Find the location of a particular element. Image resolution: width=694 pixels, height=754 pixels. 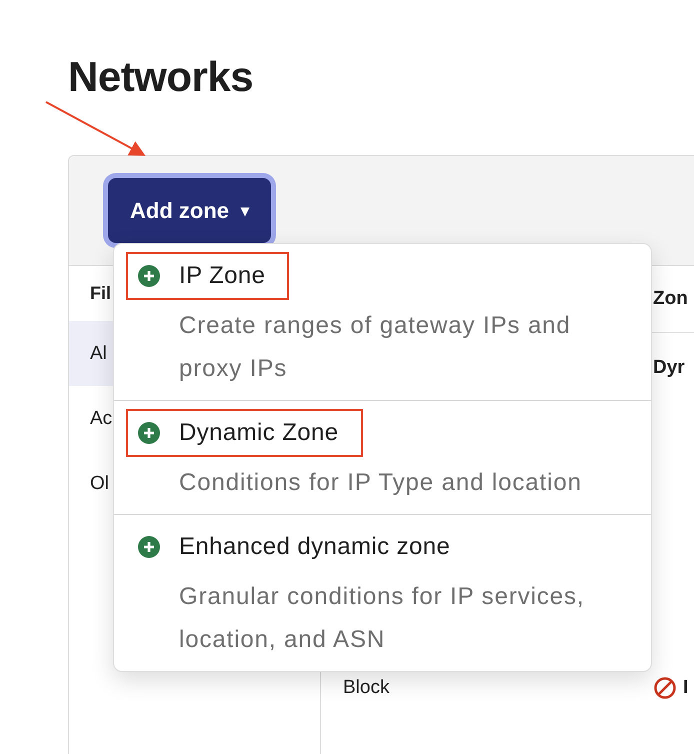

table-cell: Dyr is located at coordinates (669, 368).